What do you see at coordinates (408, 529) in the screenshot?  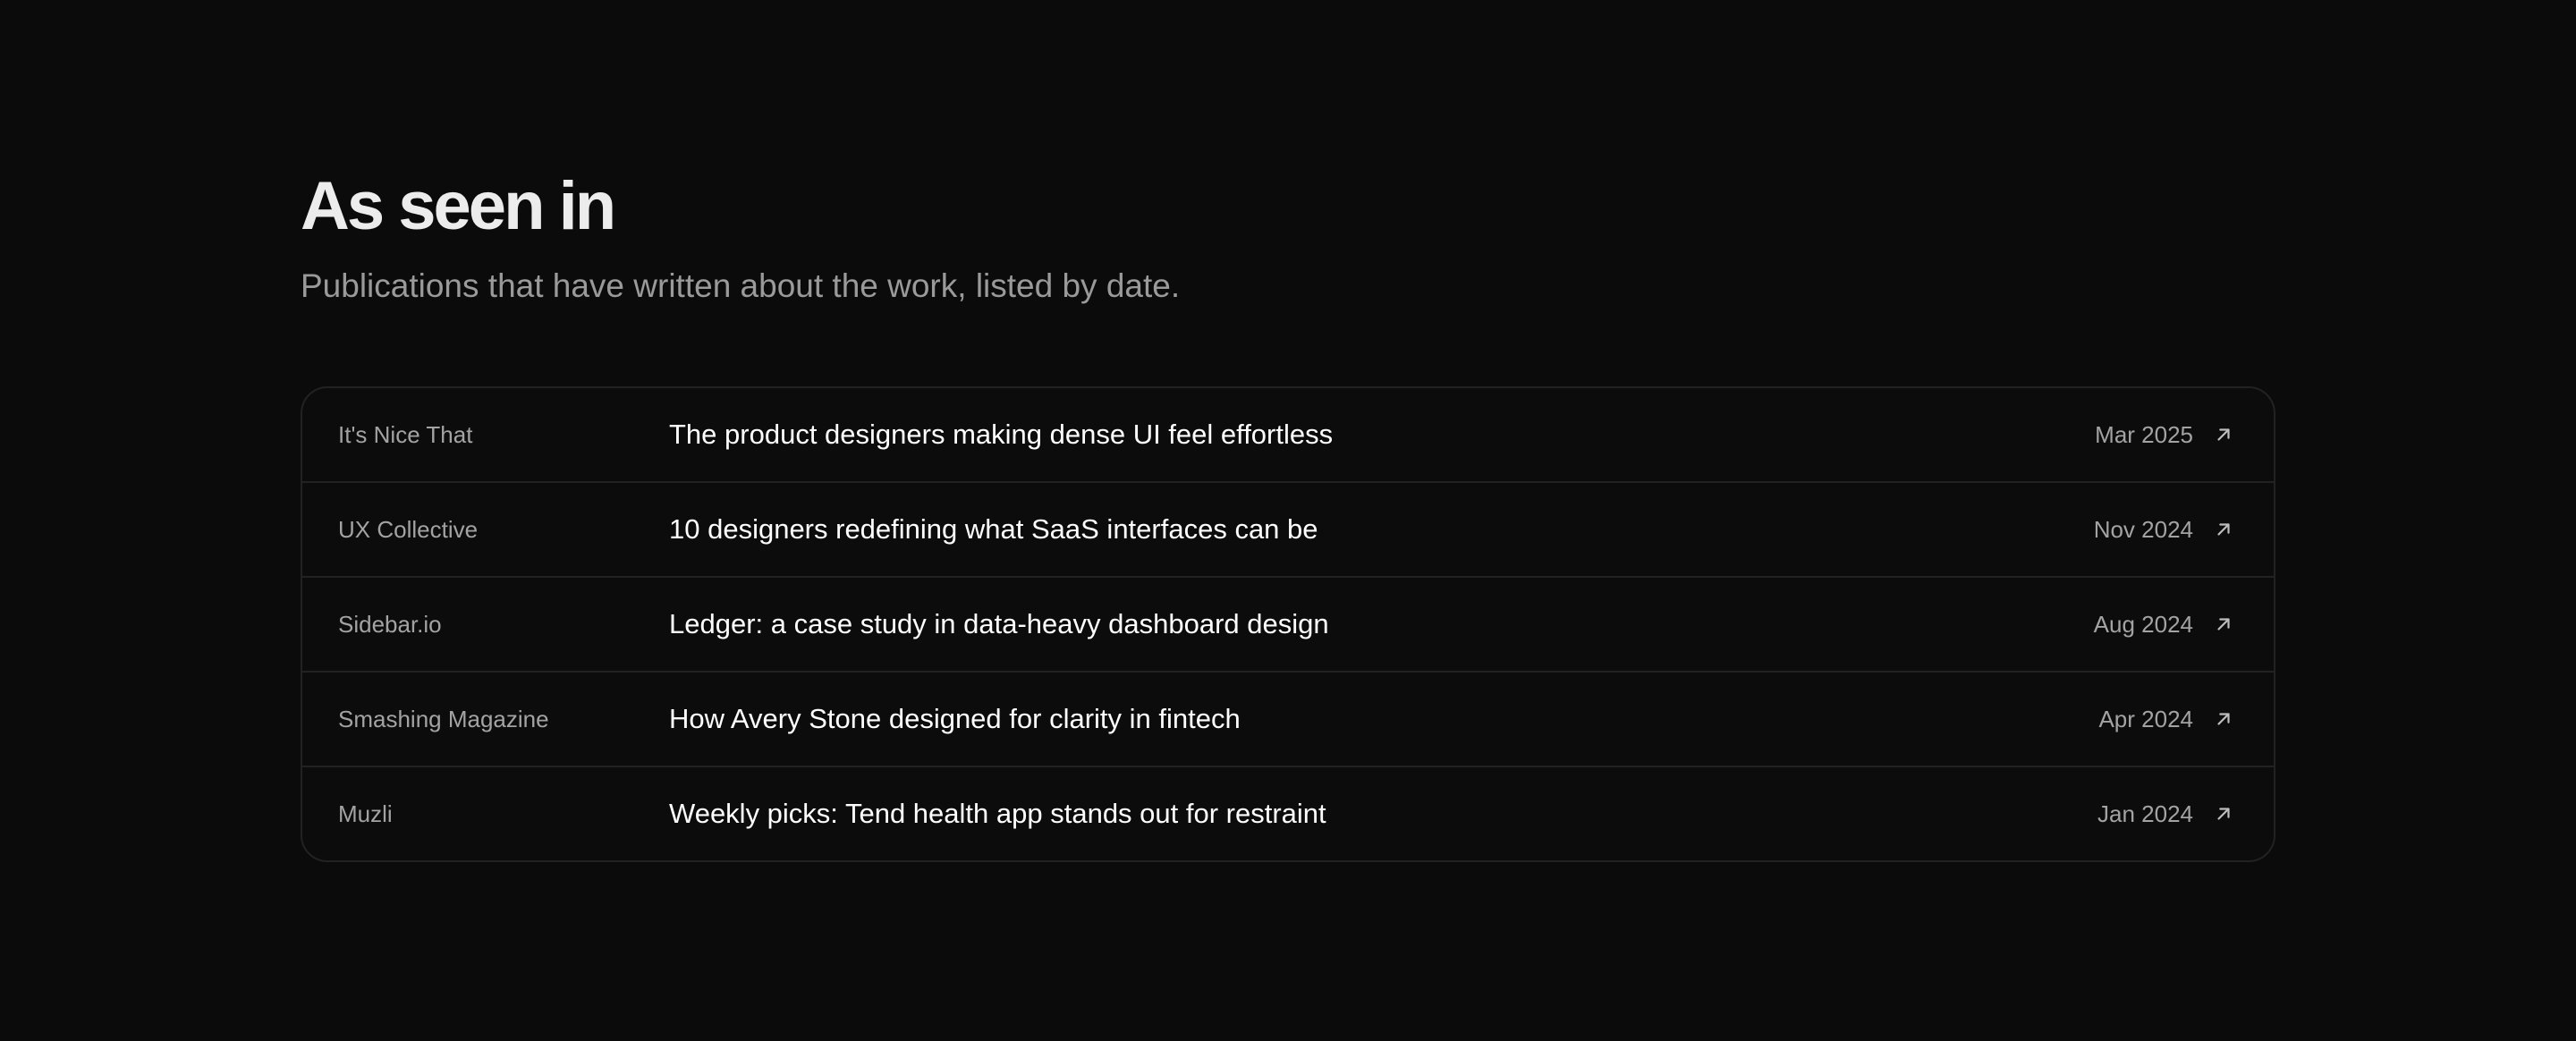 I see `publication-name: UX Collective` at bounding box center [408, 529].